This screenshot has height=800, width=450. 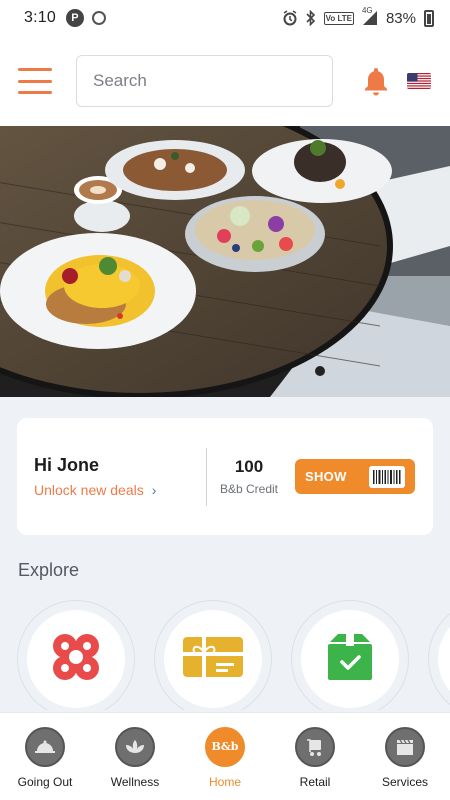 I want to click on menu-icon, so click(x=35, y=81).